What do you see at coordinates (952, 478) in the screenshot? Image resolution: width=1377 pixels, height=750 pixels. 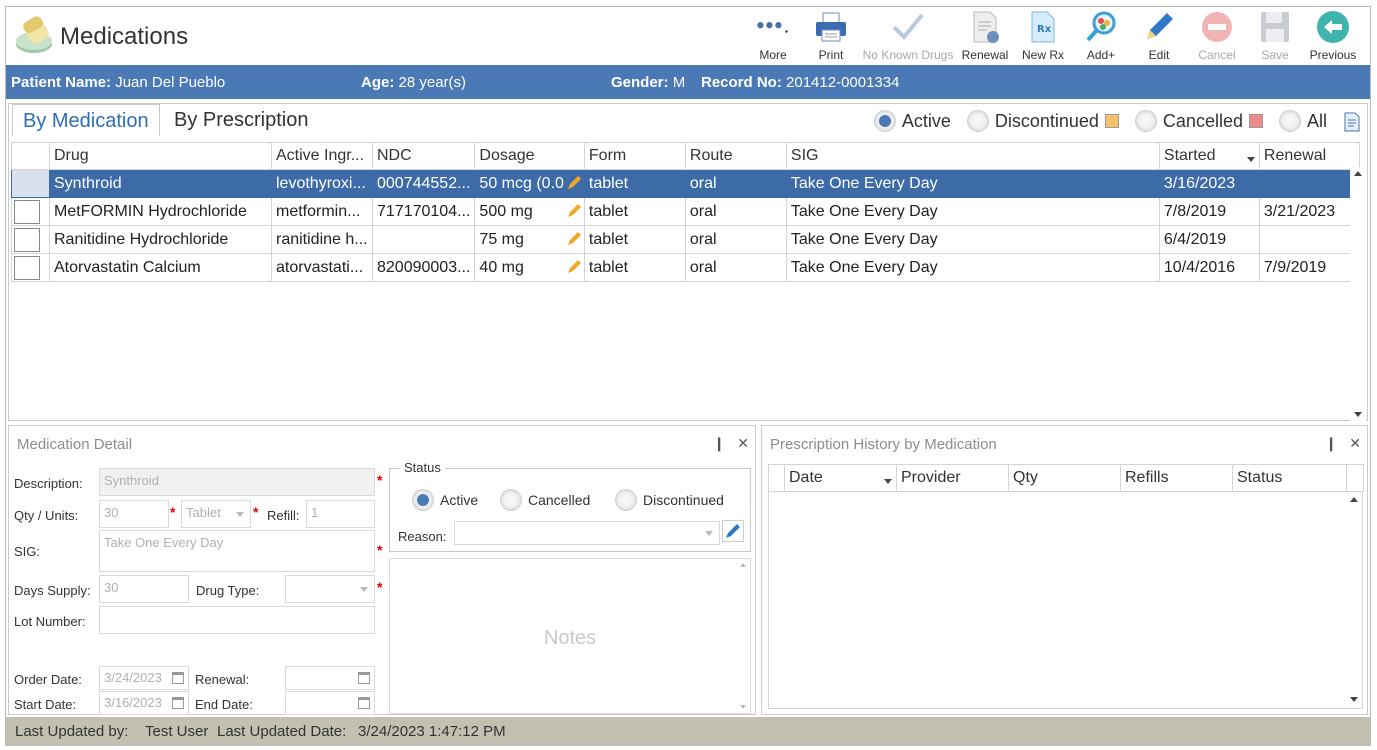 I see `history-col-provider: Provider` at bounding box center [952, 478].